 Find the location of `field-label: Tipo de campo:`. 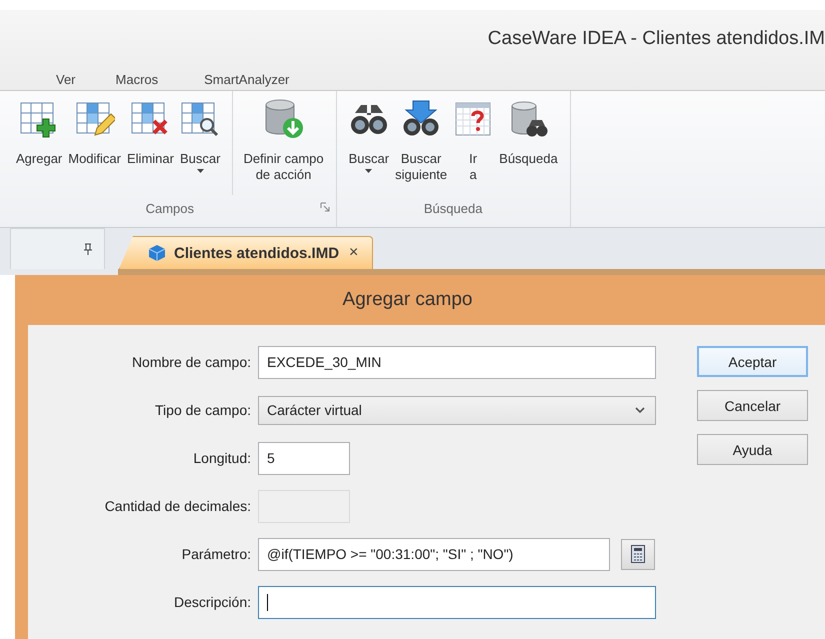

field-label: Tipo de campo: is located at coordinates (202, 410).